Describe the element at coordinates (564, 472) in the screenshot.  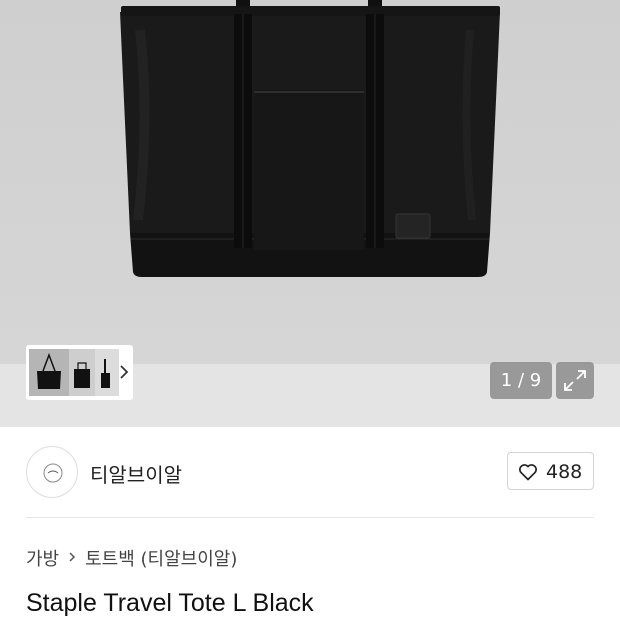
I see `like-count: 488` at that location.